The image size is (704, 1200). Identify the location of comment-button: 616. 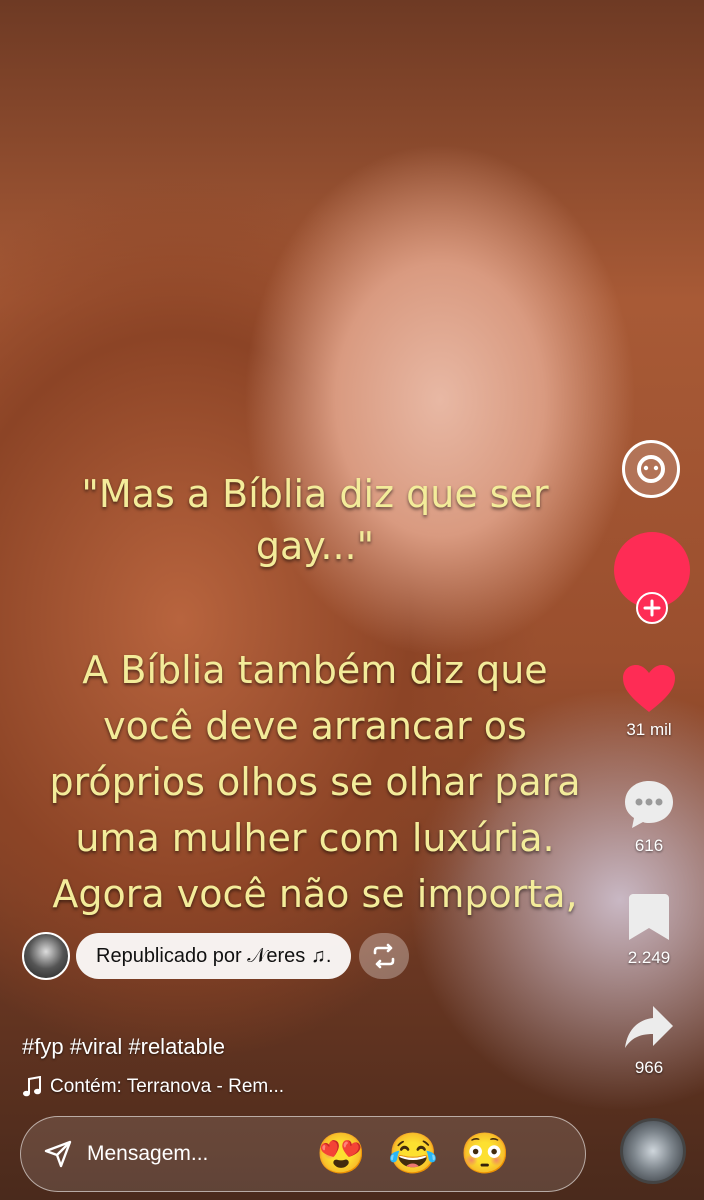
(649, 817).